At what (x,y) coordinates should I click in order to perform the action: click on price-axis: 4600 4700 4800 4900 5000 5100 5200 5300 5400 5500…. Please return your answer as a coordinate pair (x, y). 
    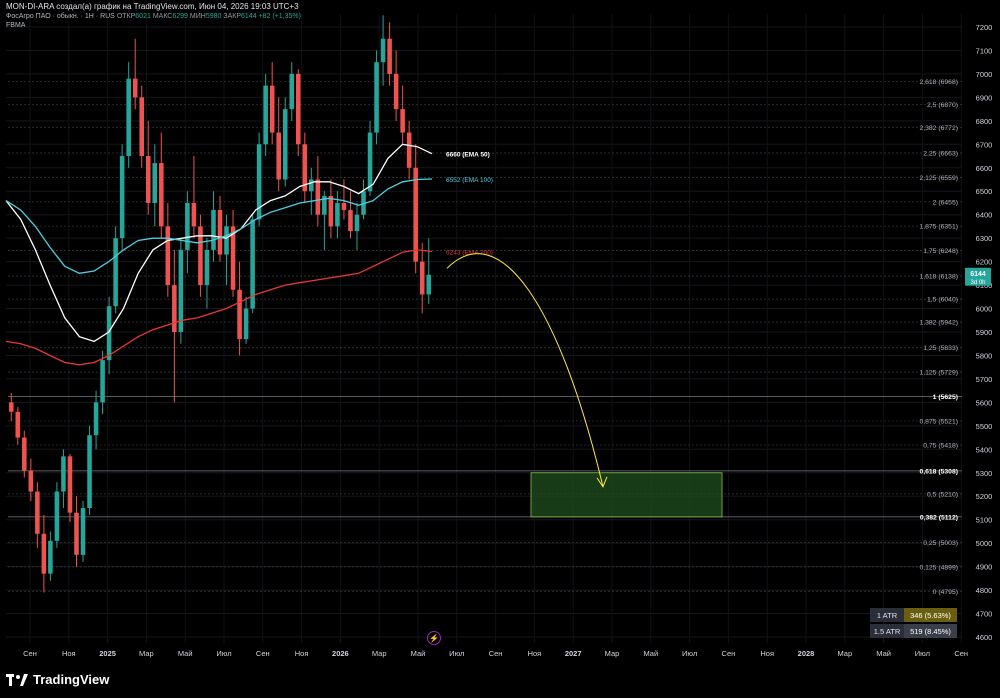
    Looking at the image, I should click on (984, 332).